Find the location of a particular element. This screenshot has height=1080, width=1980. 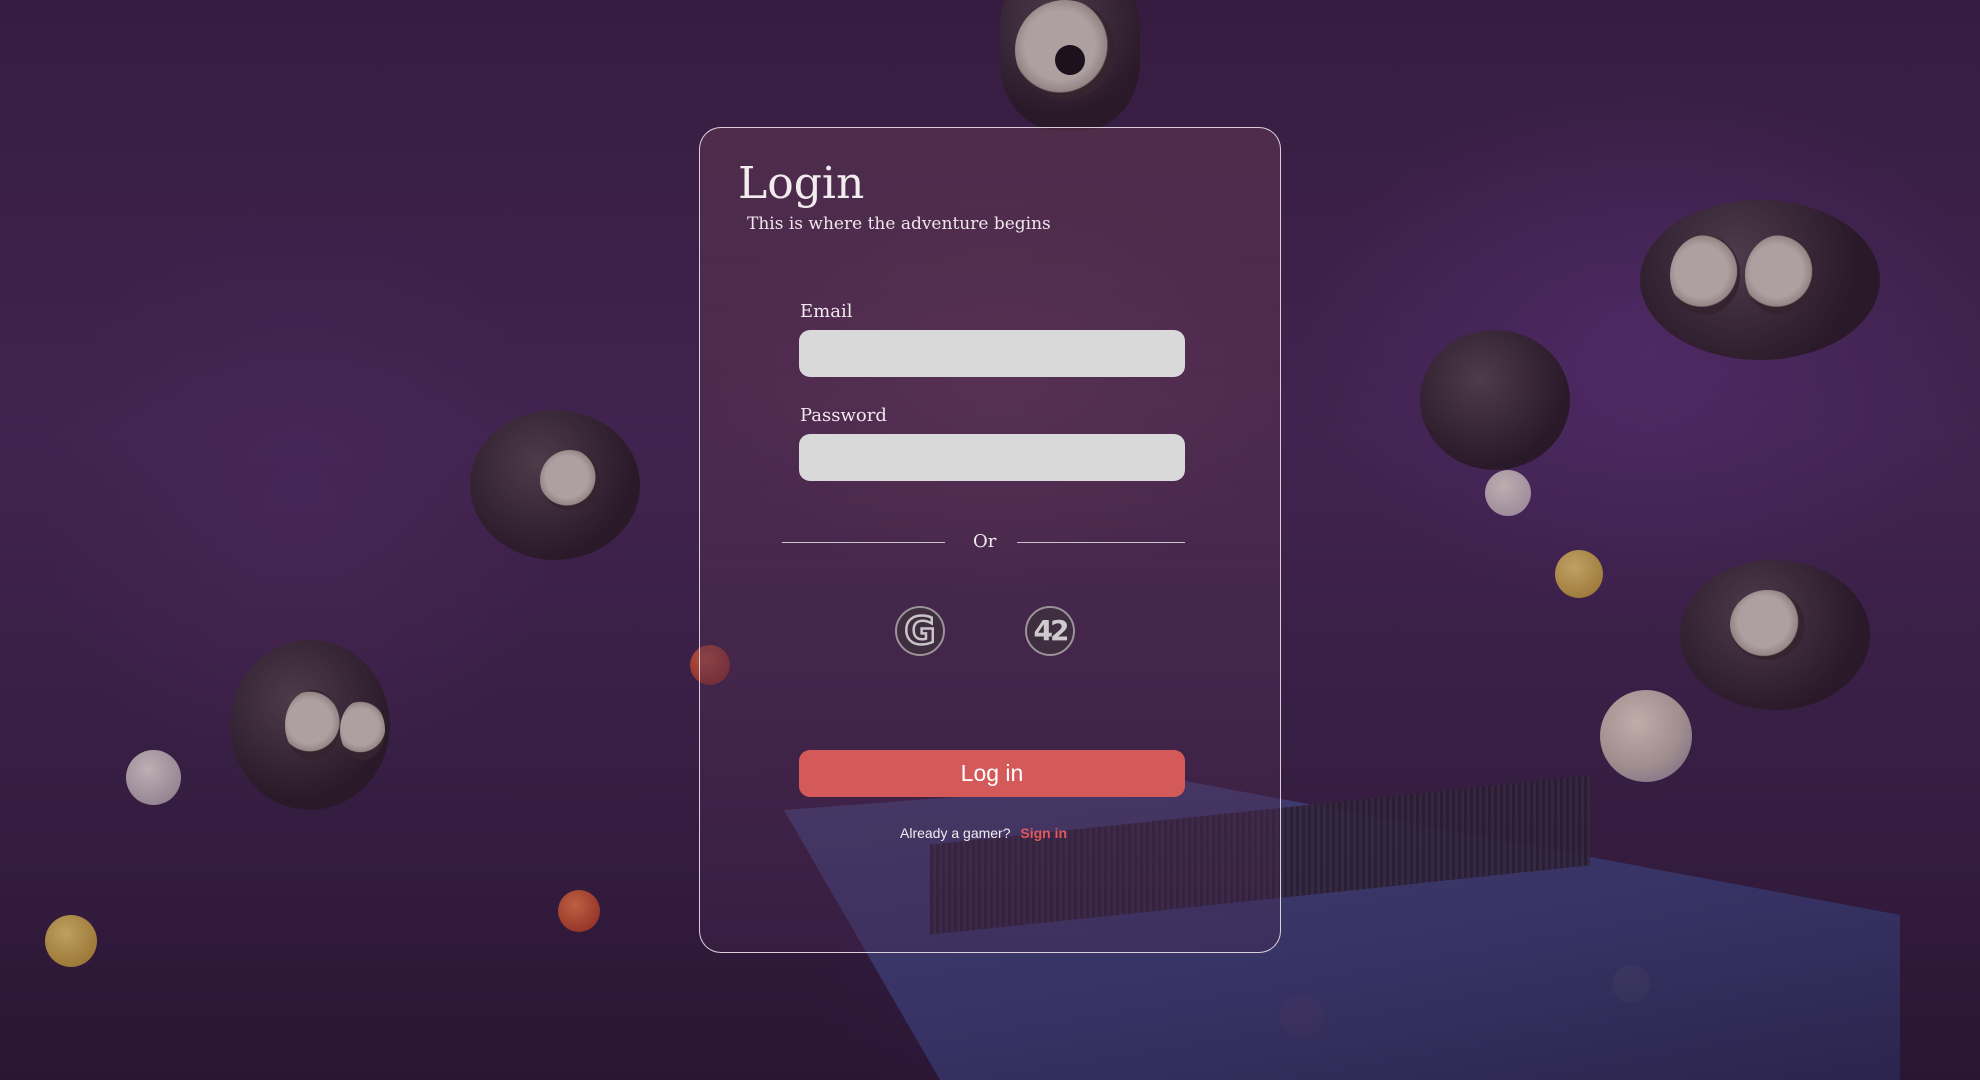

page-title: Login is located at coordinates (801, 183).